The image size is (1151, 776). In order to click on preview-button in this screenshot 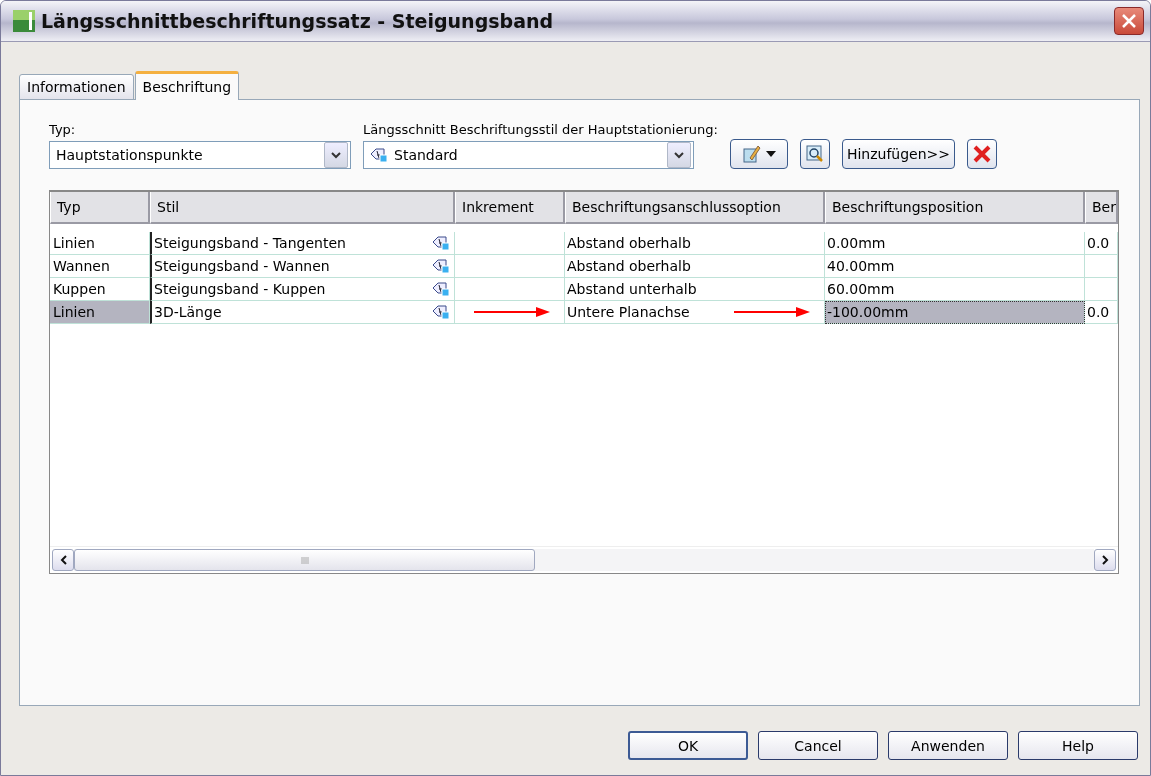, I will do `click(814, 154)`.